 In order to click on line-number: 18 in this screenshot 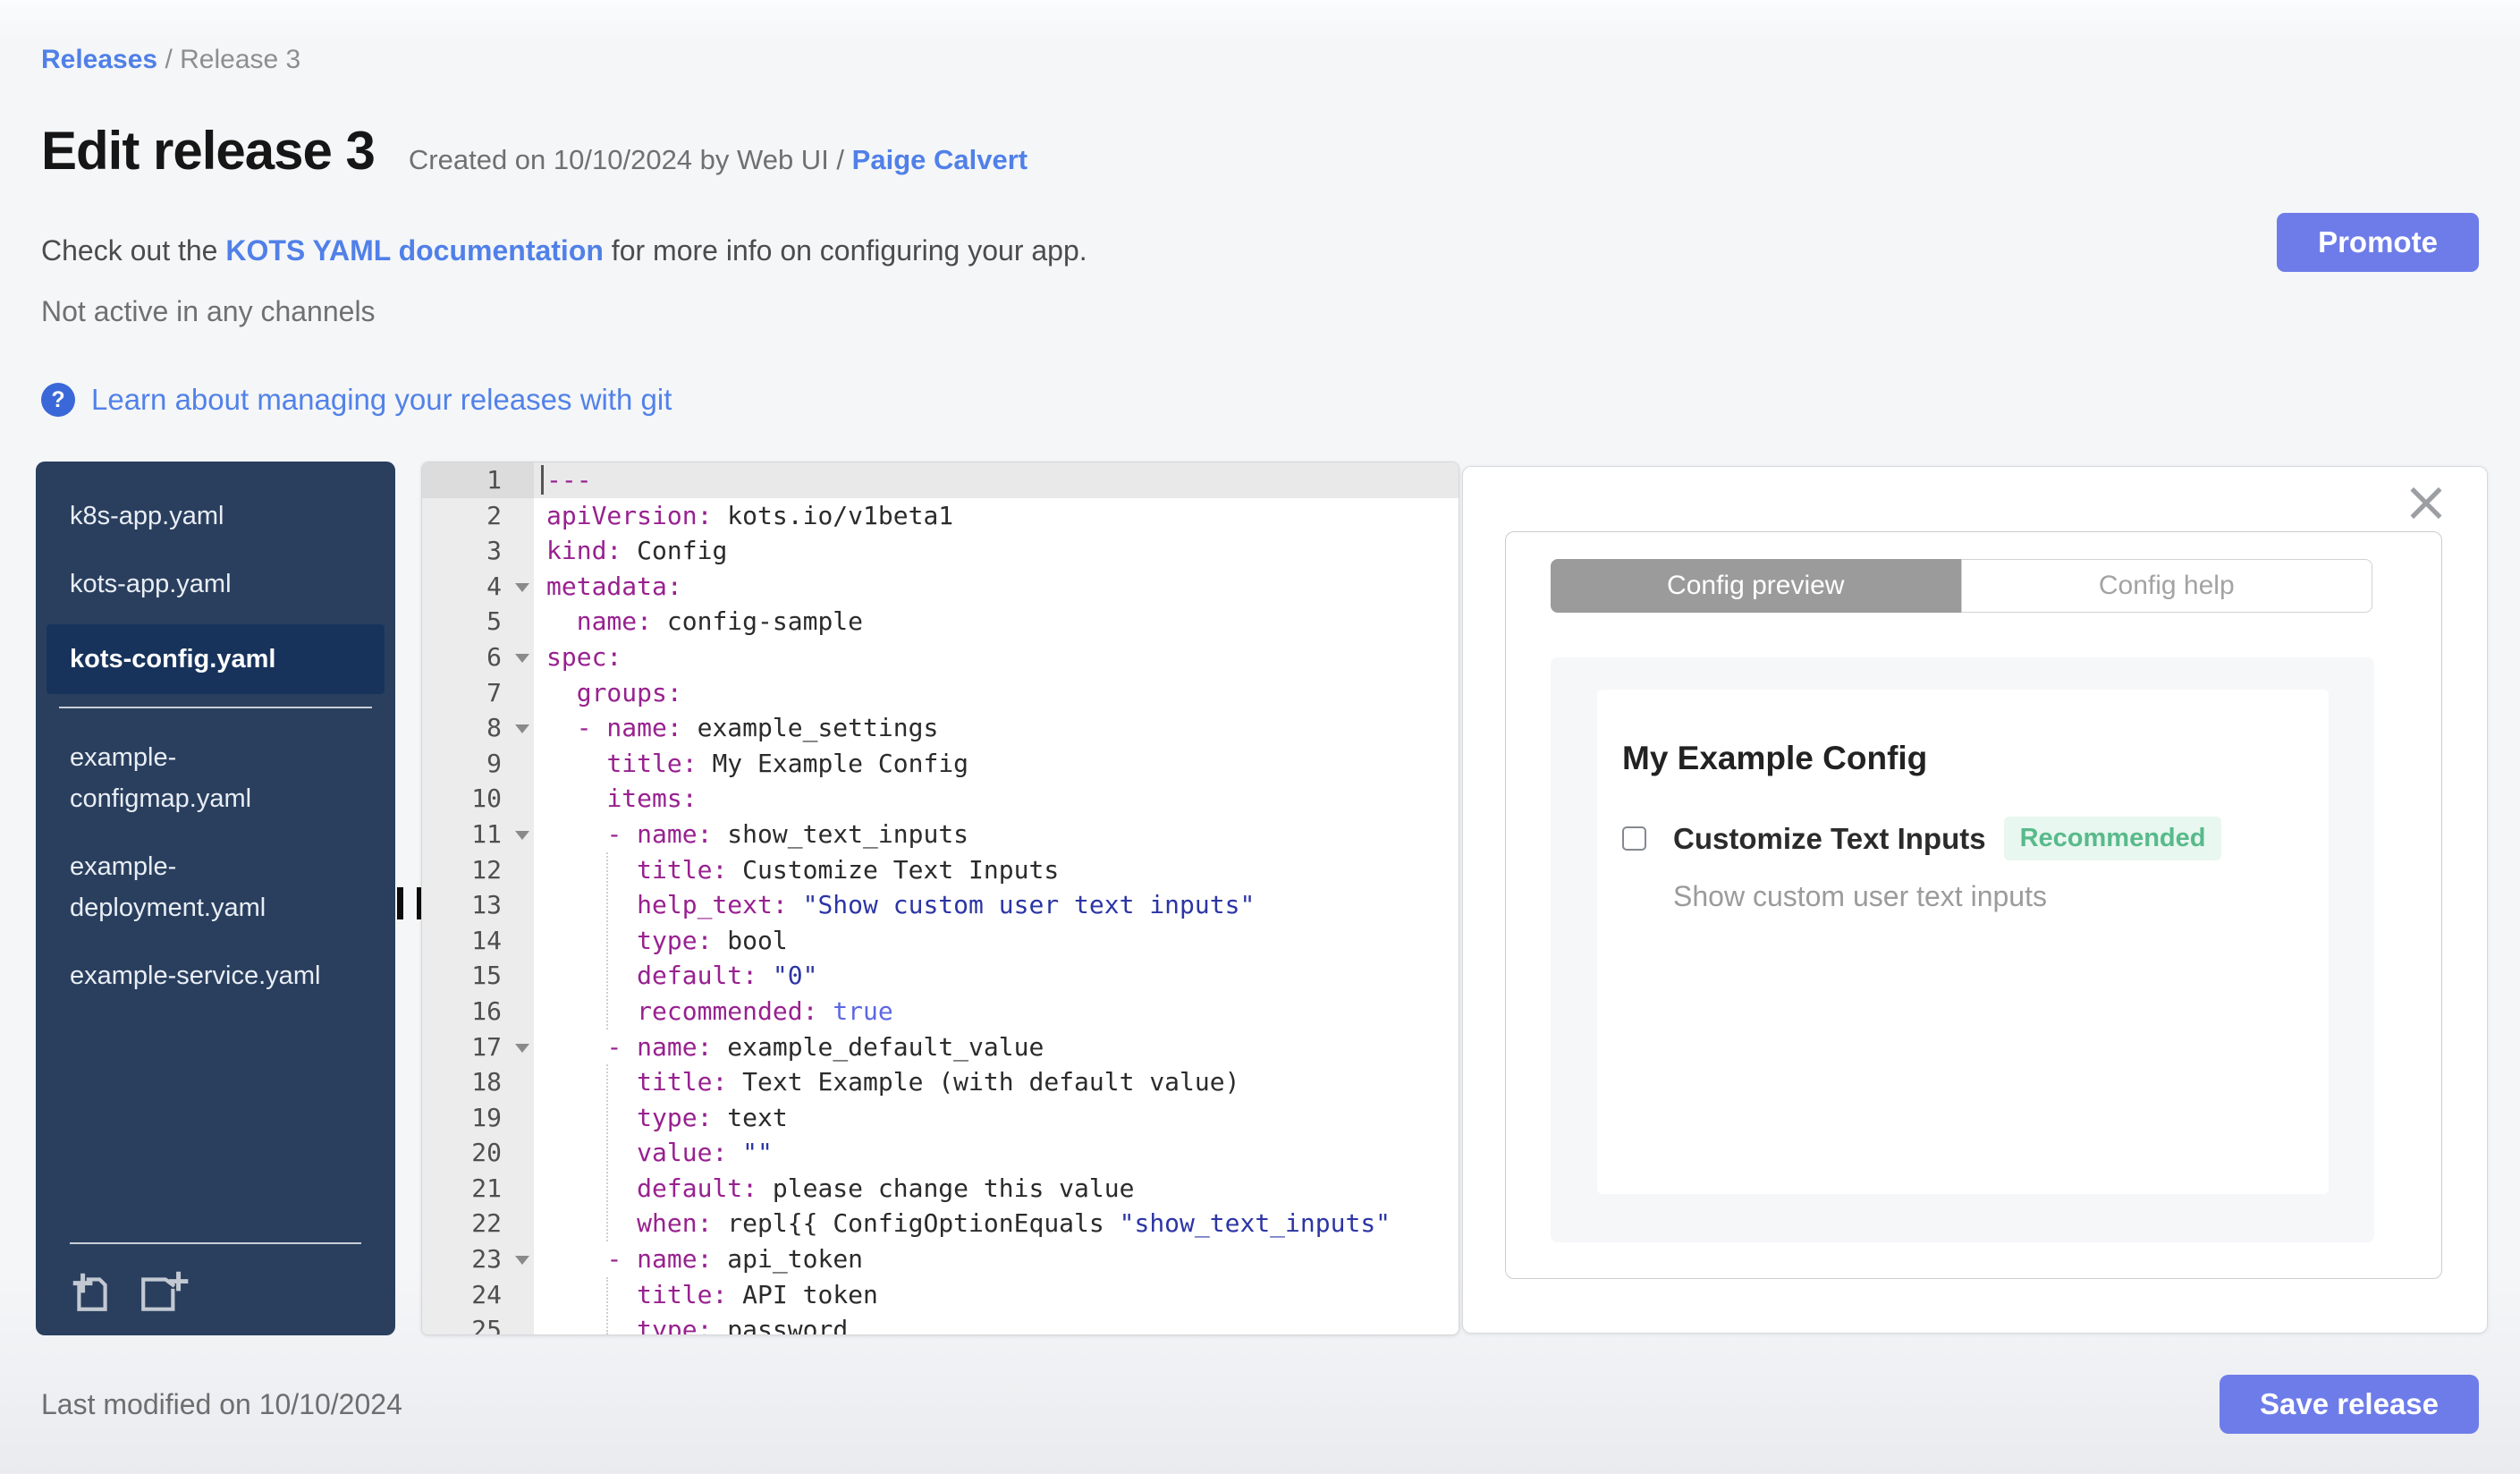, I will do `click(486, 1082)`.